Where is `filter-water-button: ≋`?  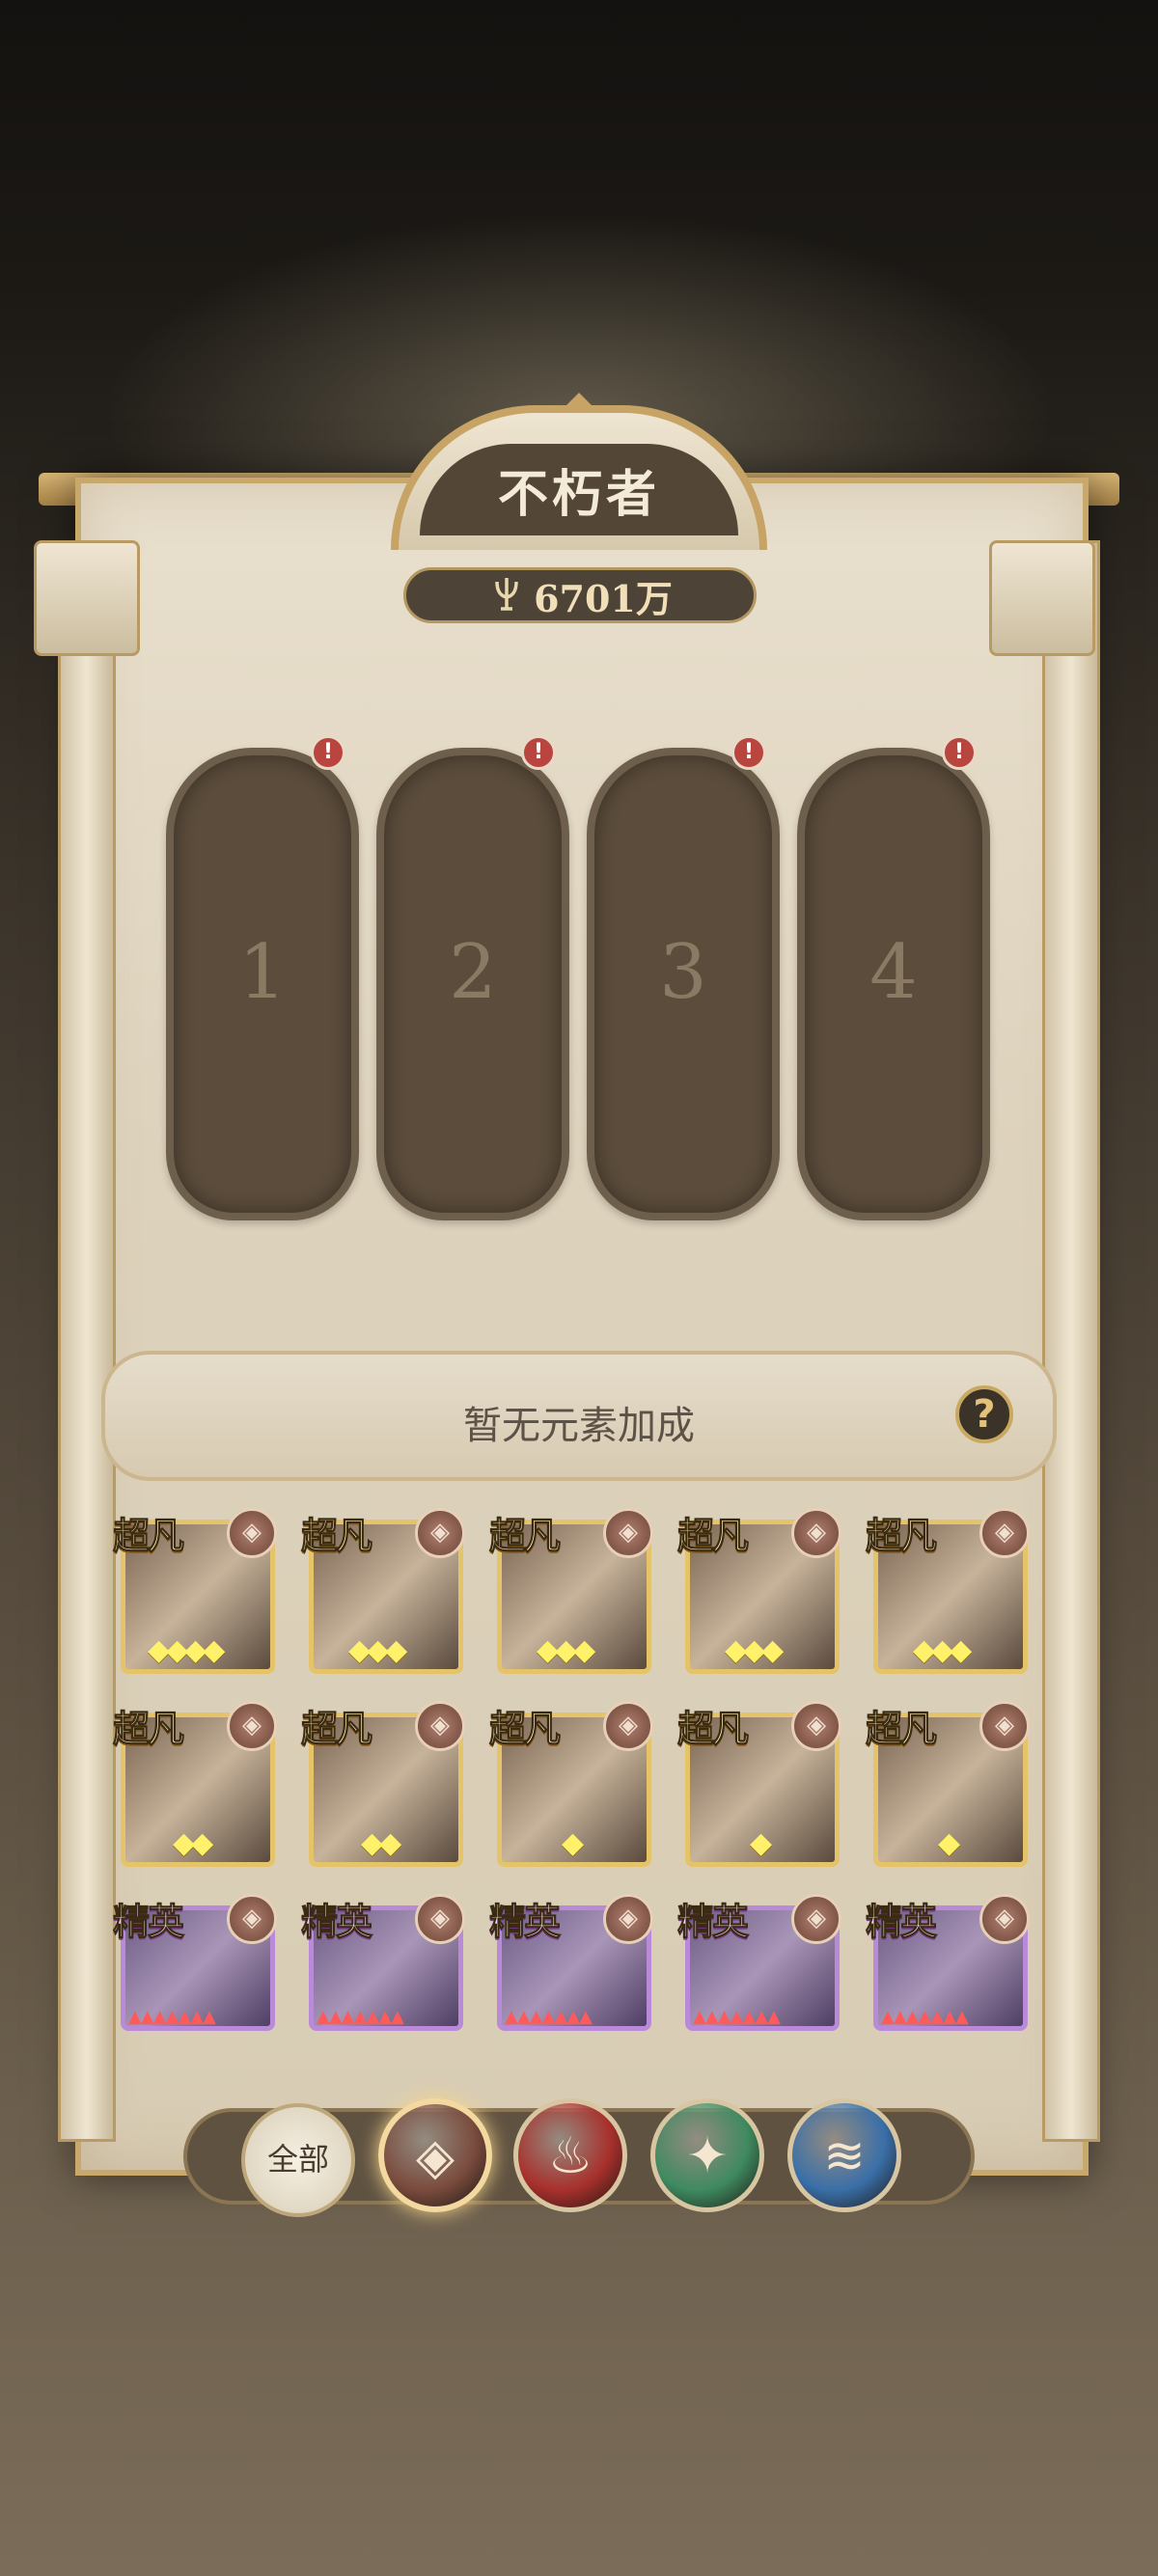
filter-water-button: ≋ is located at coordinates (844, 2155).